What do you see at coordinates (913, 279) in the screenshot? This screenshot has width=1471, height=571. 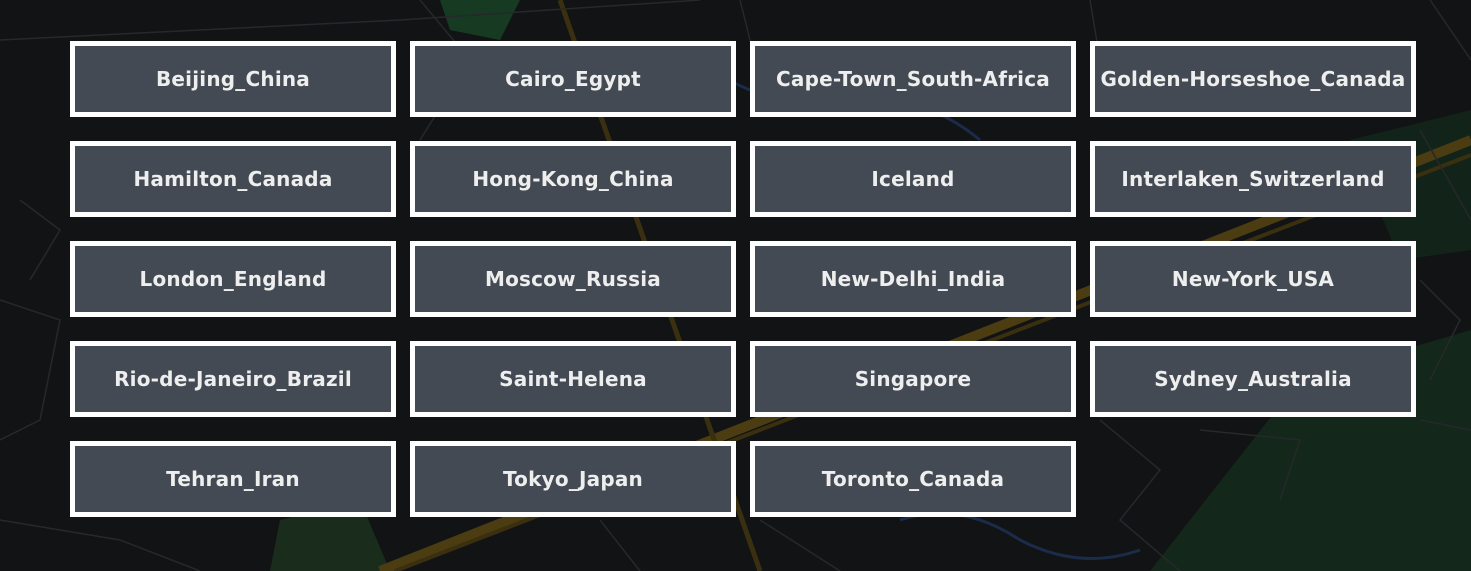 I see `location-button-new-delhi-india: New-Delhi_India` at bounding box center [913, 279].